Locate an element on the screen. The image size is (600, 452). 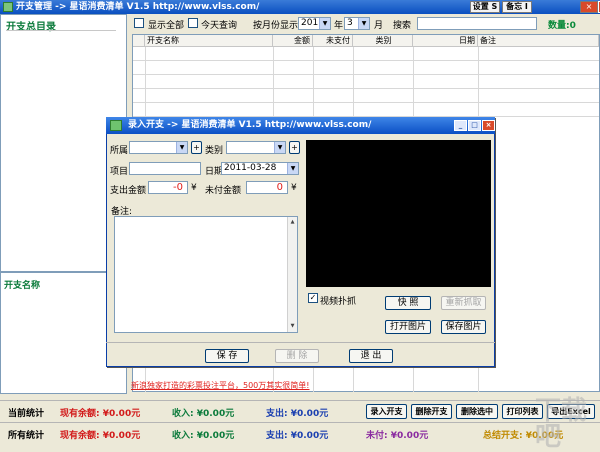
col-category: 类别 is located at coordinates (383, 41).